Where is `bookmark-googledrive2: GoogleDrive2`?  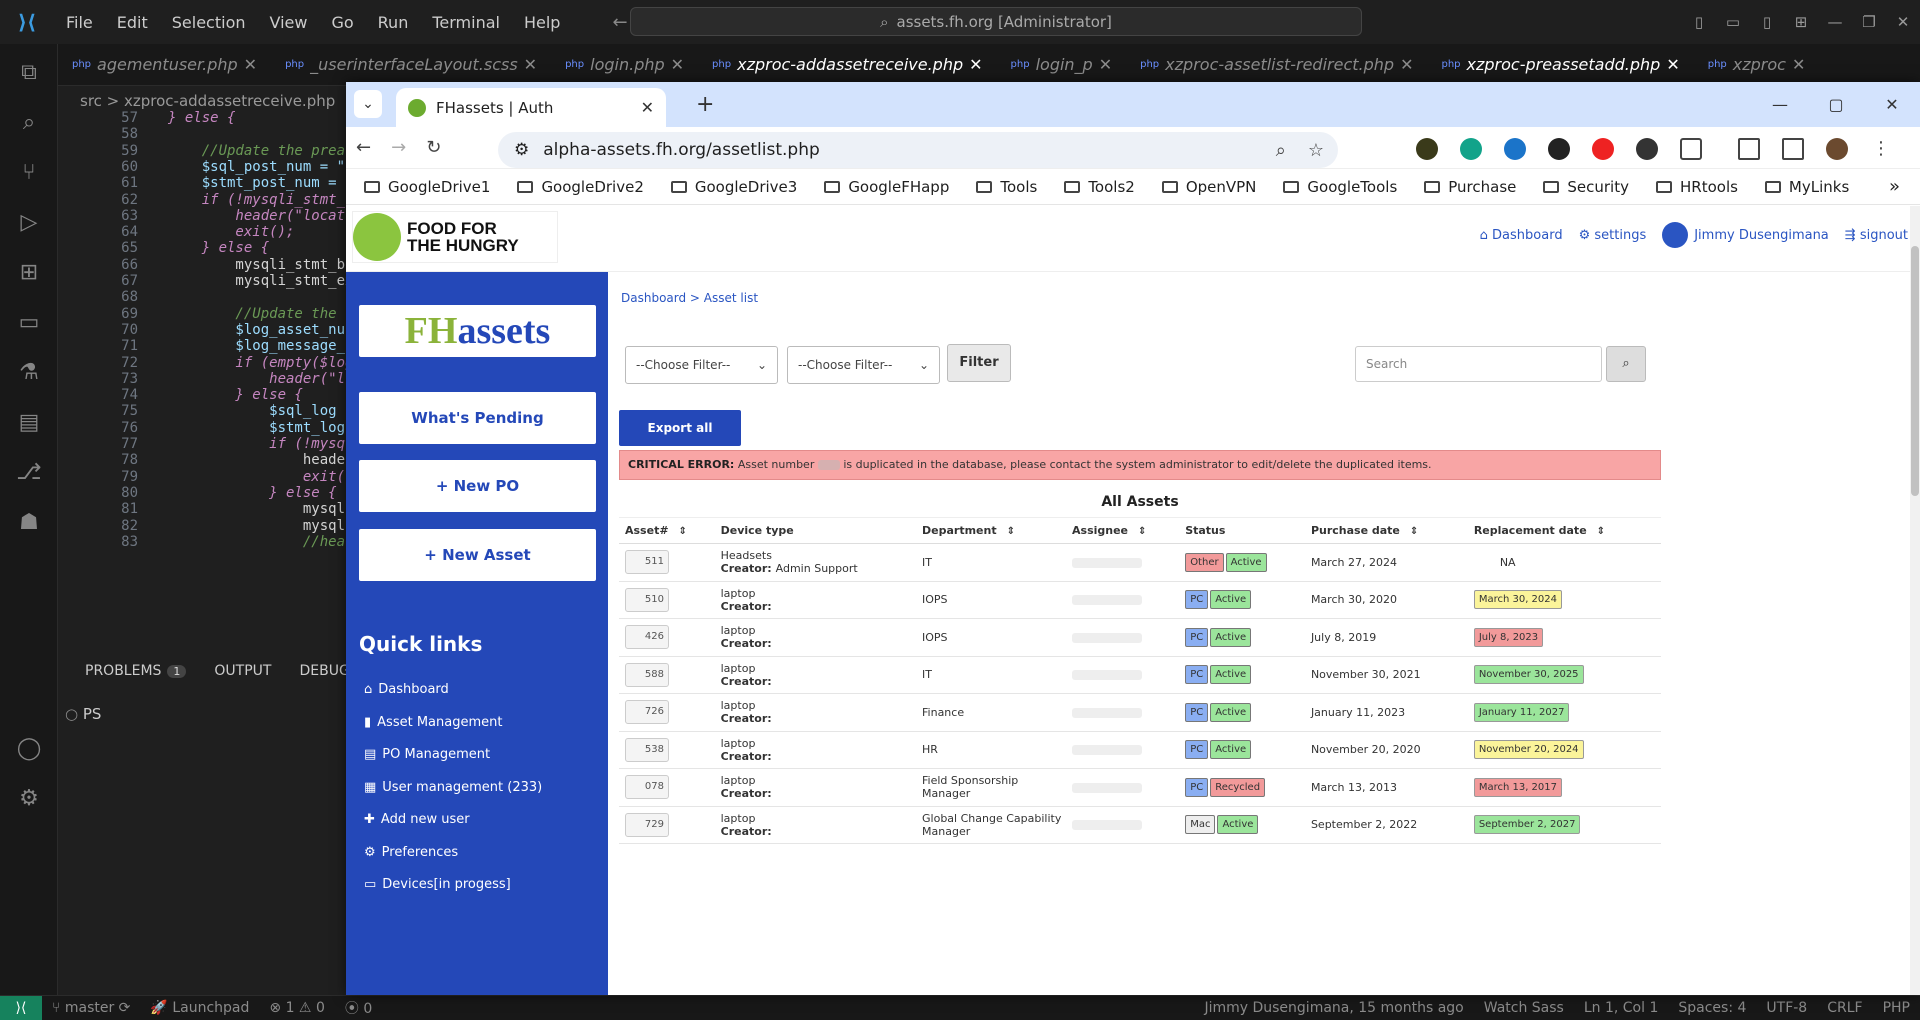
bookmark-googledrive2: GoogleDrive2 is located at coordinates (580, 187).